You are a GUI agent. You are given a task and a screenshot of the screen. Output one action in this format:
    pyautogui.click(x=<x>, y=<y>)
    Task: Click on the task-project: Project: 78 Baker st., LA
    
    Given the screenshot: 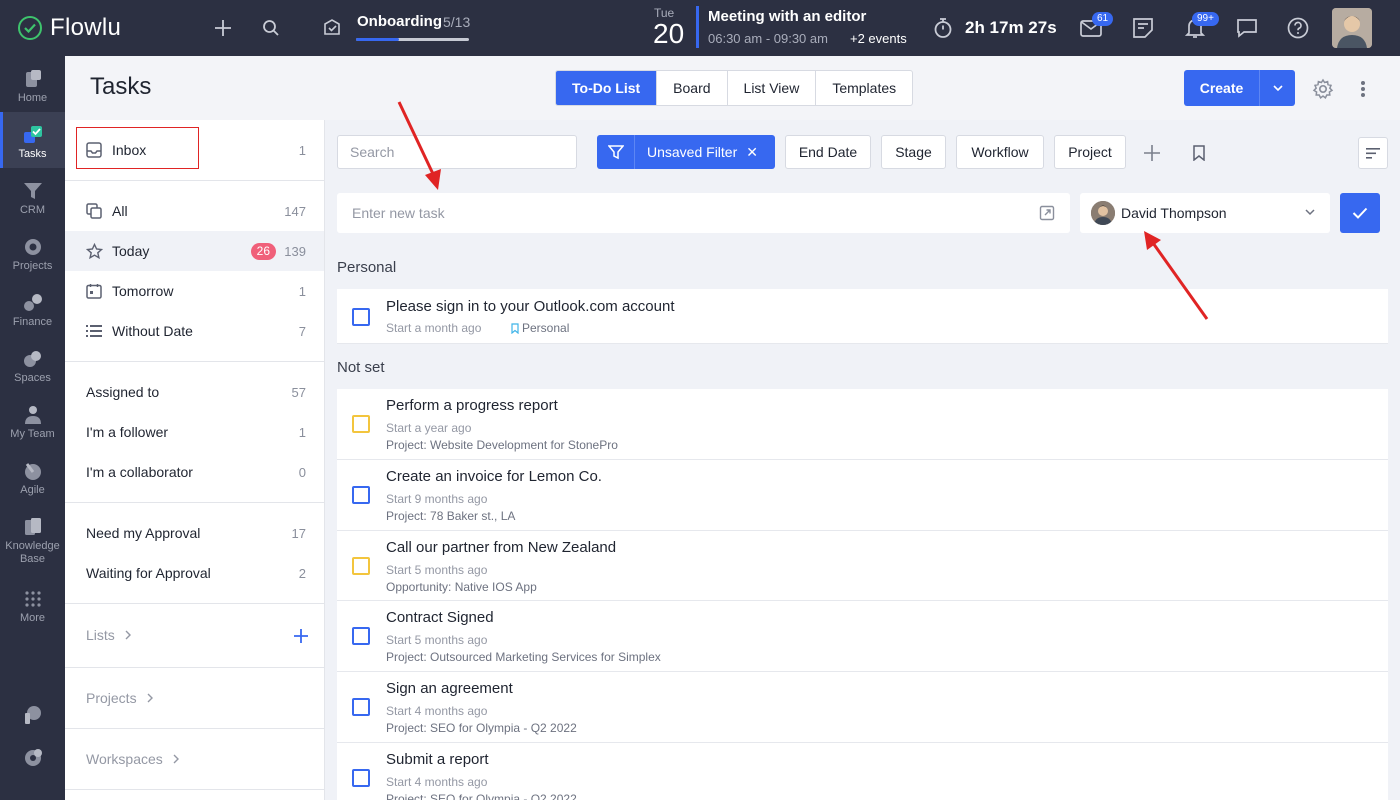 What is the action you would take?
    pyautogui.click(x=450, y=516)
    